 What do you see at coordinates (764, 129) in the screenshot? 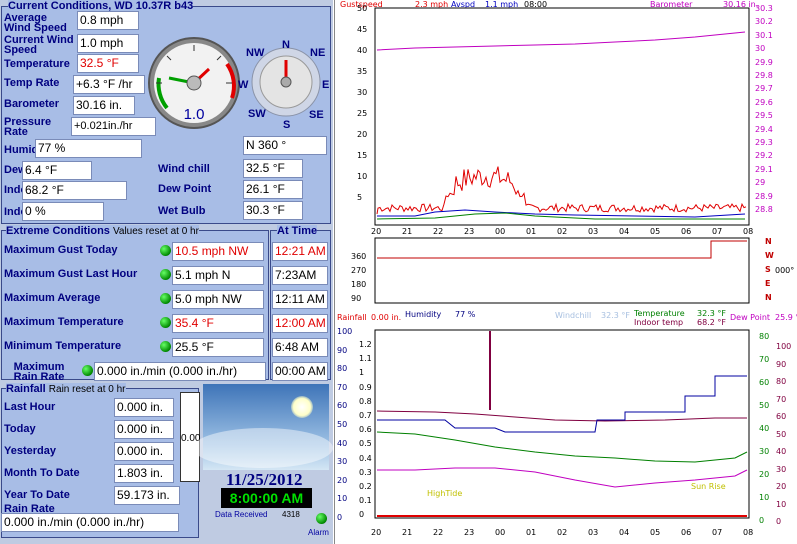
I see `axis-tick: 29.4` at bounding box center [764, 129].